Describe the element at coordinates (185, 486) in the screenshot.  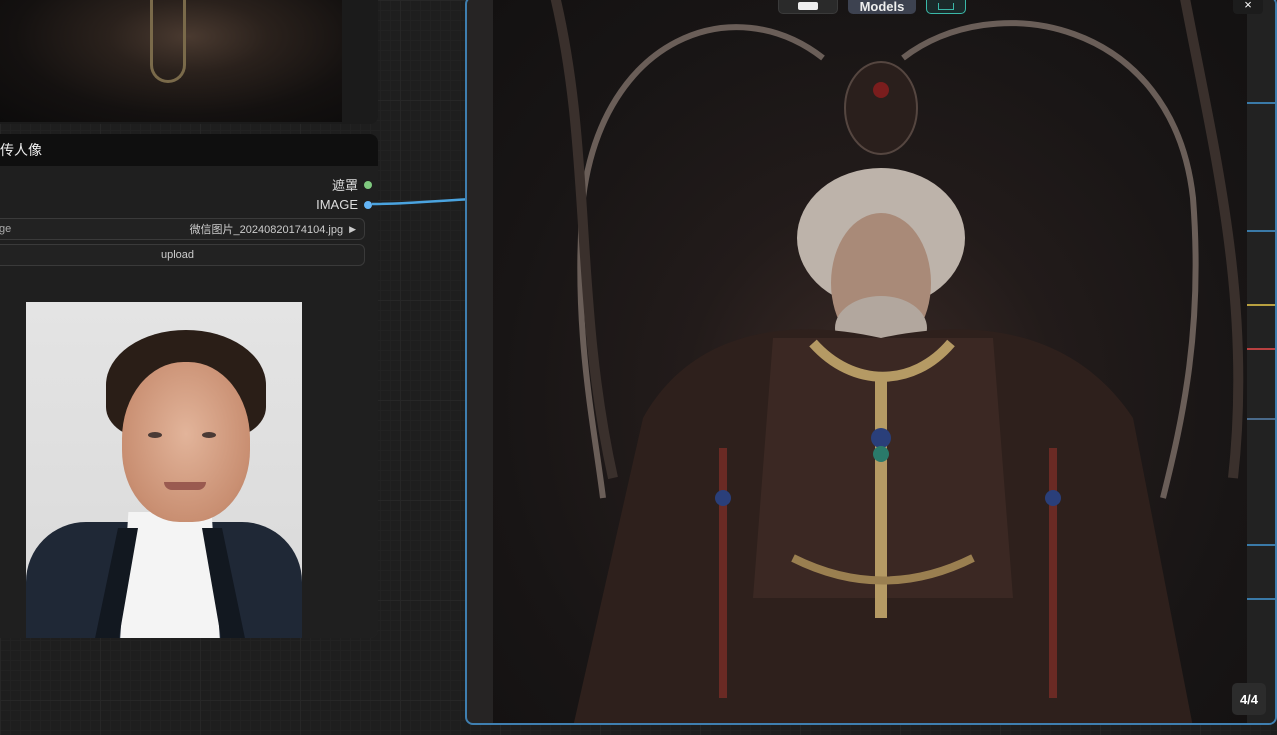
I see `portrait-mouth` at that location.